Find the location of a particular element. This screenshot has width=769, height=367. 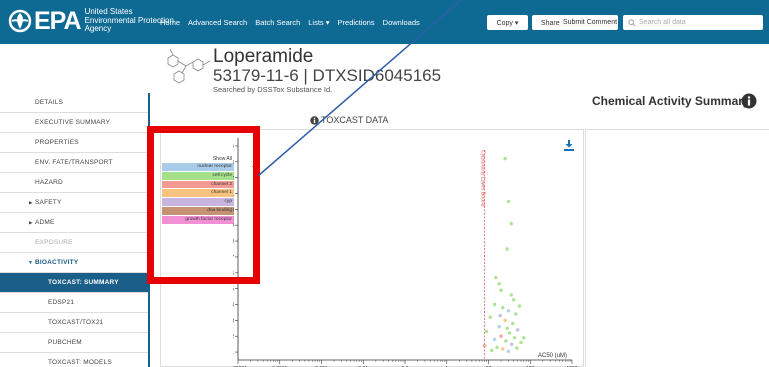

chemical-structure-image is located at coordinates (186, 69).